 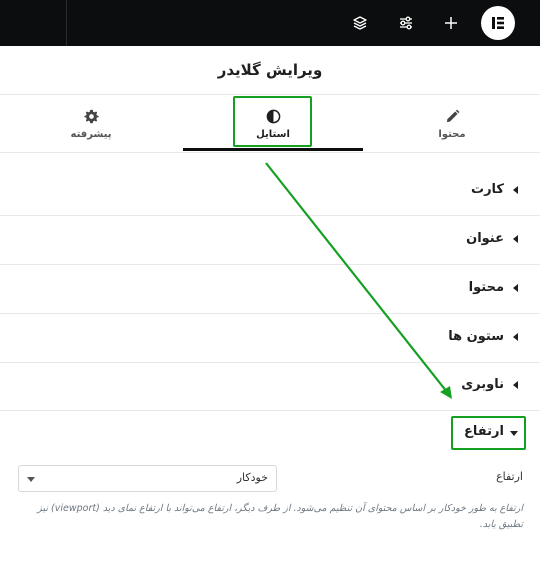 I want to click on tab-advanced: پیشرفته, so click(x=91, y=124).